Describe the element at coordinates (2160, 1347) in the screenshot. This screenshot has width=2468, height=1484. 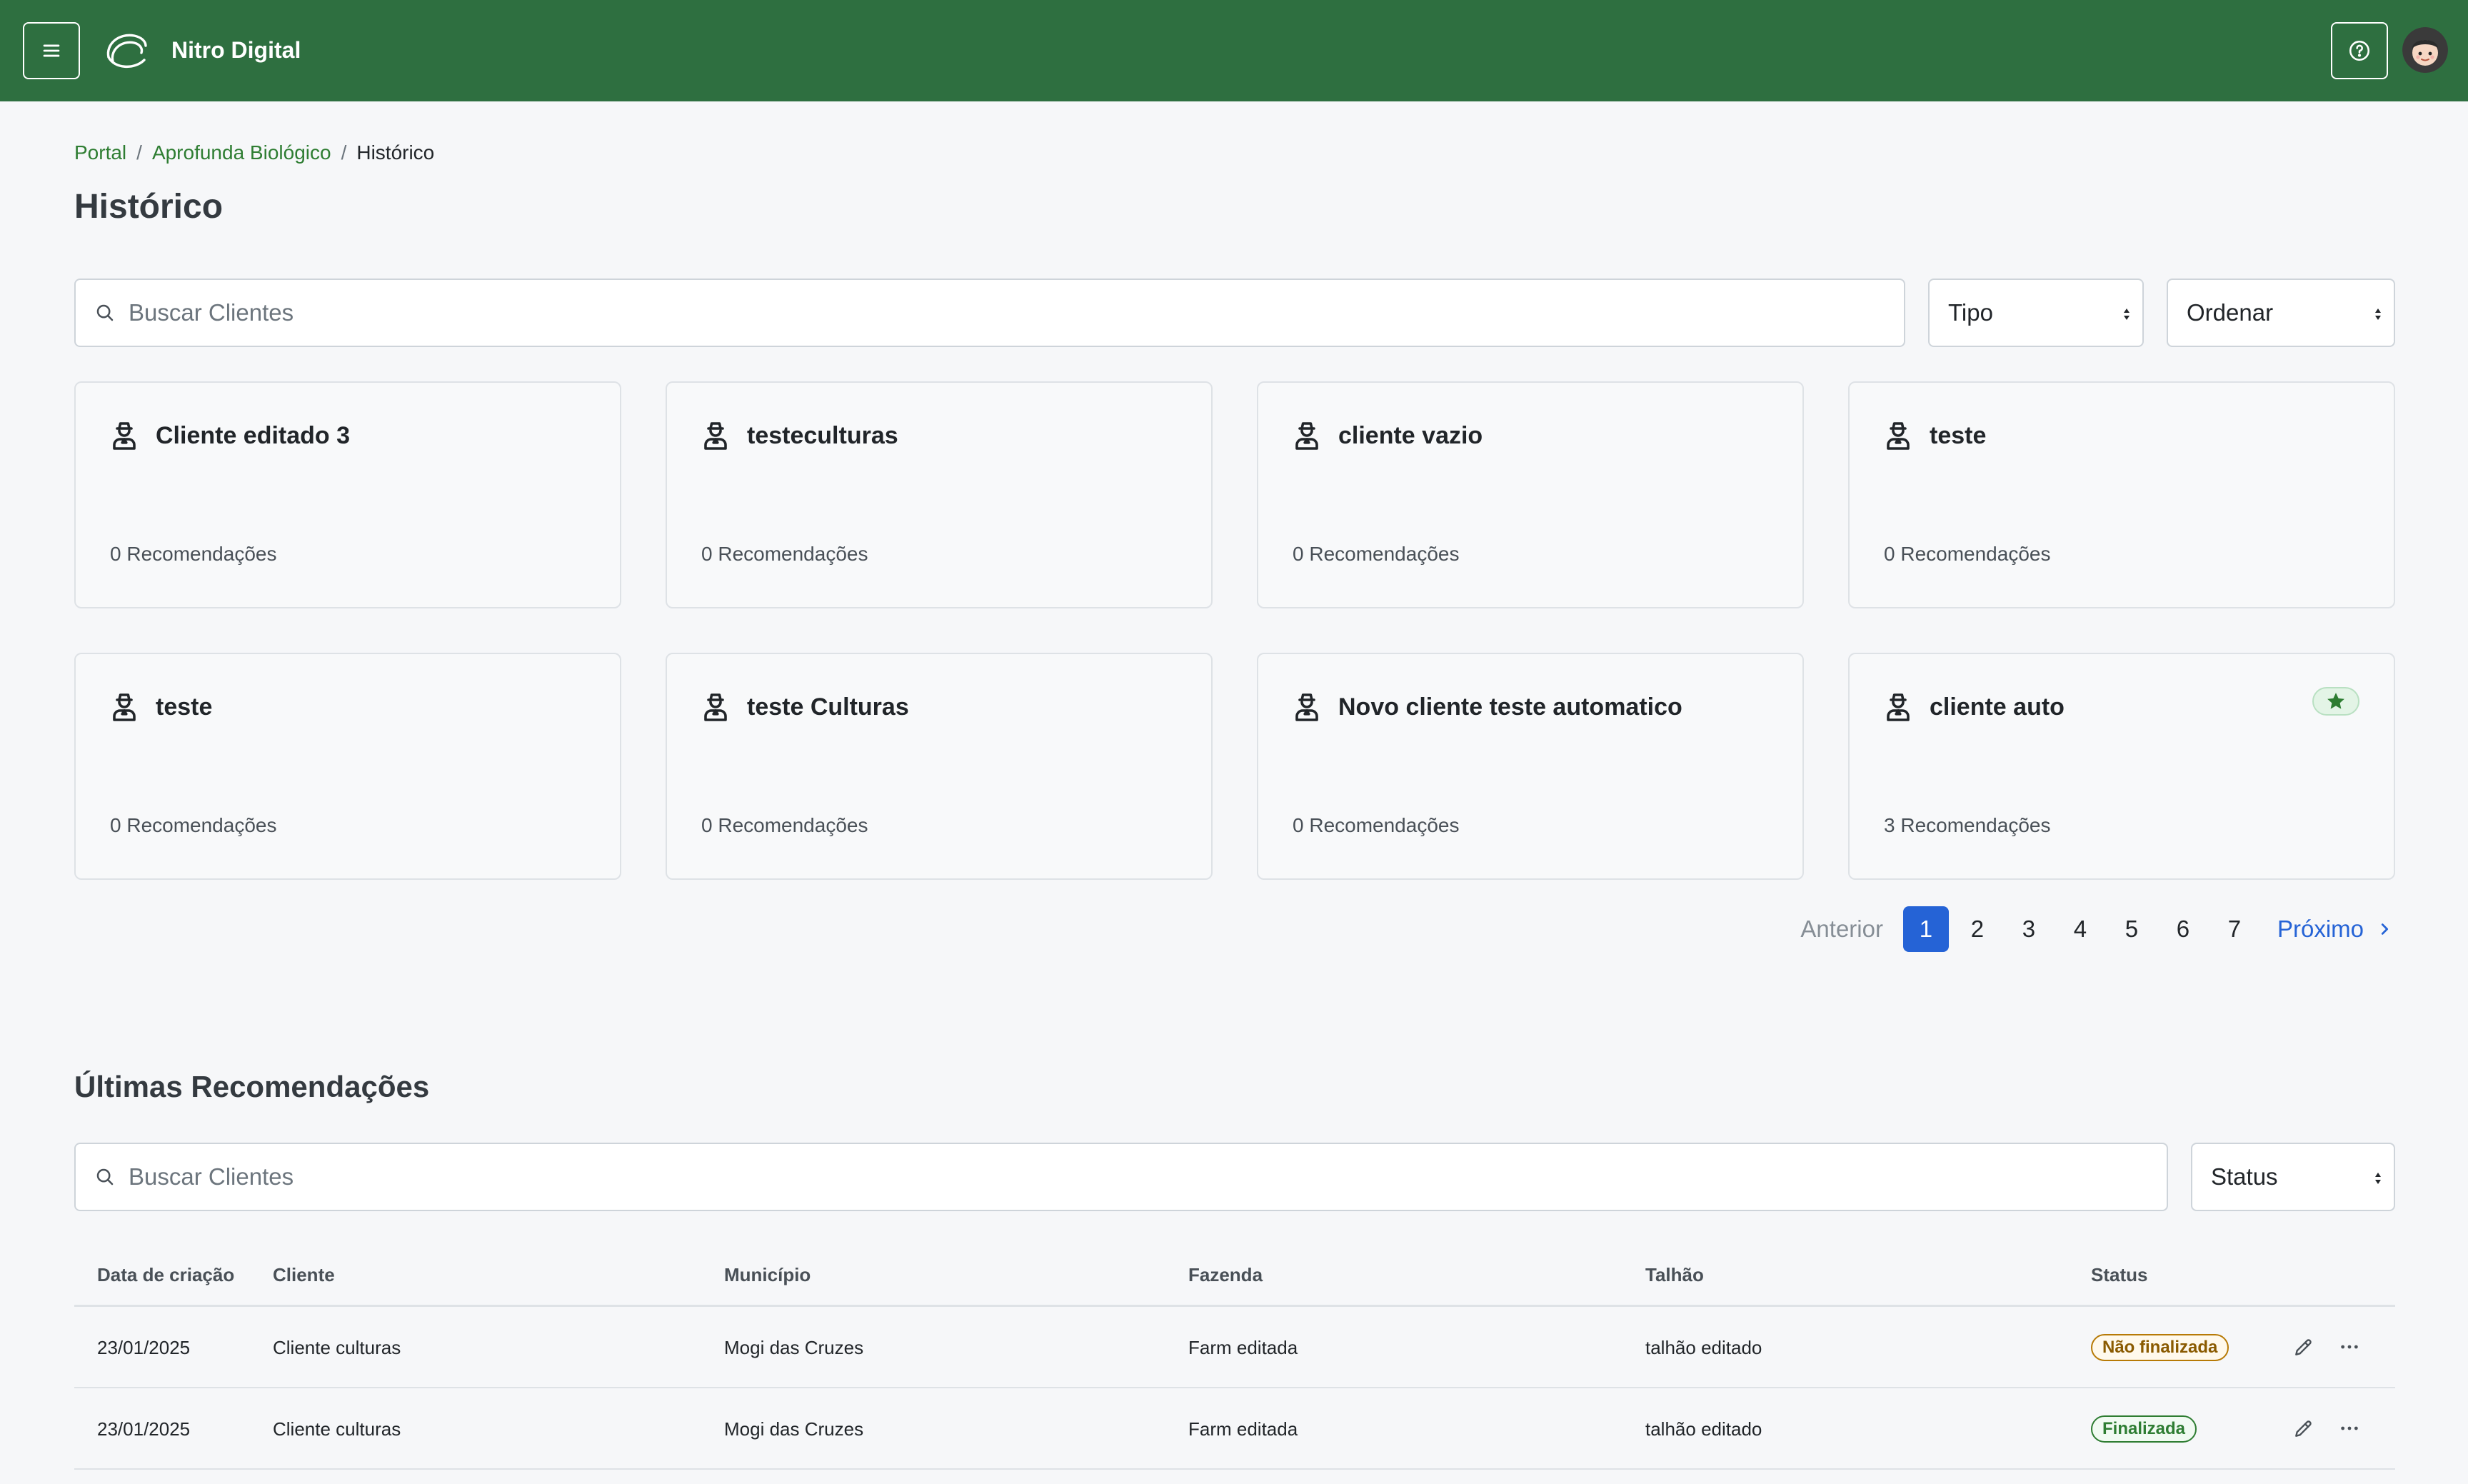
I see `status-badge: Não finalizada` at that location.